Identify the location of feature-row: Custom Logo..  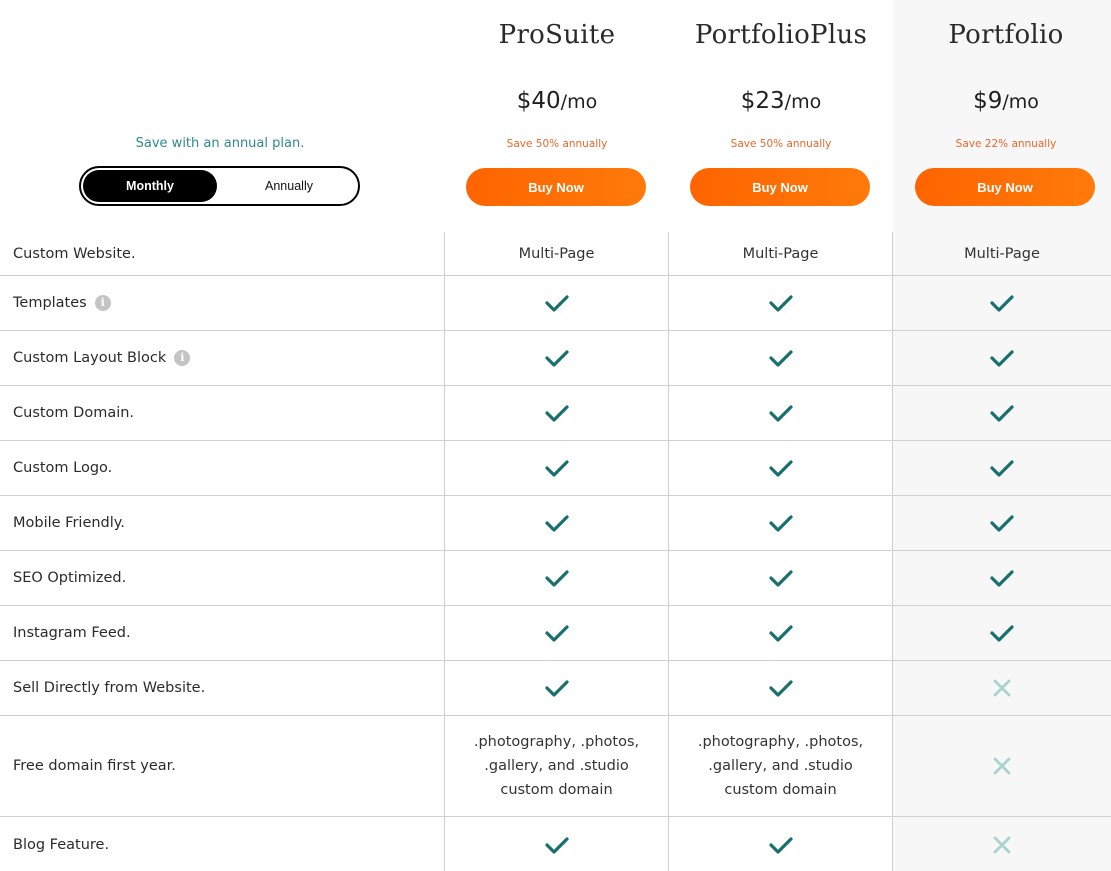
(555, 468).